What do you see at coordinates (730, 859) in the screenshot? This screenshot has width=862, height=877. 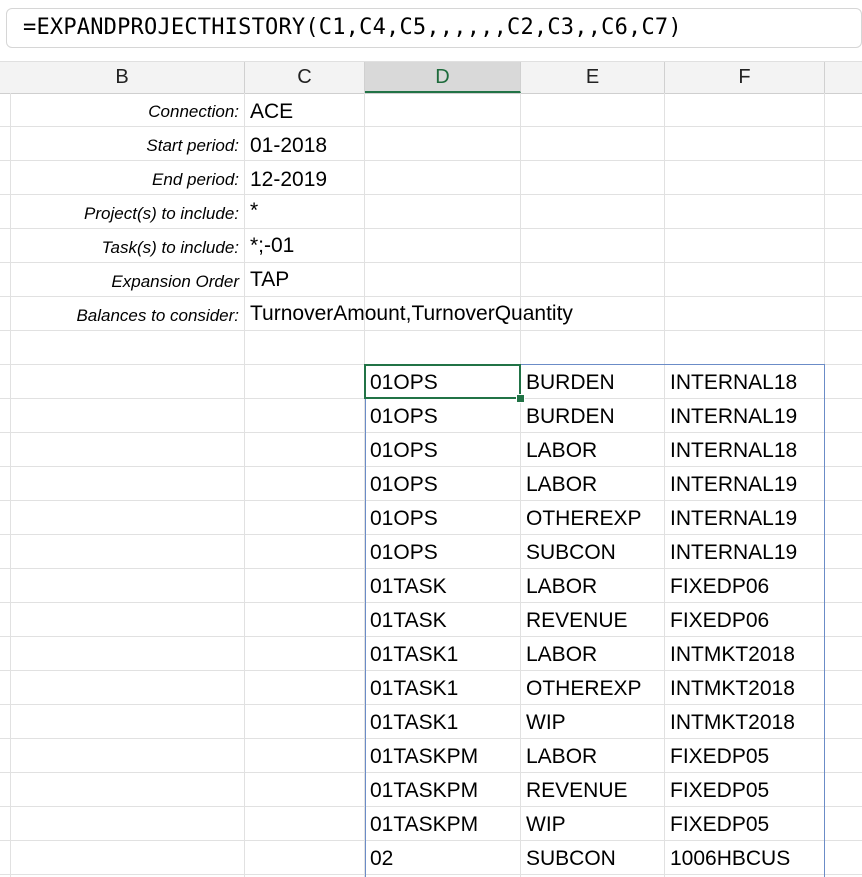 I see `code-cell: 1006HBCUS` at bounding box center [730, 859].